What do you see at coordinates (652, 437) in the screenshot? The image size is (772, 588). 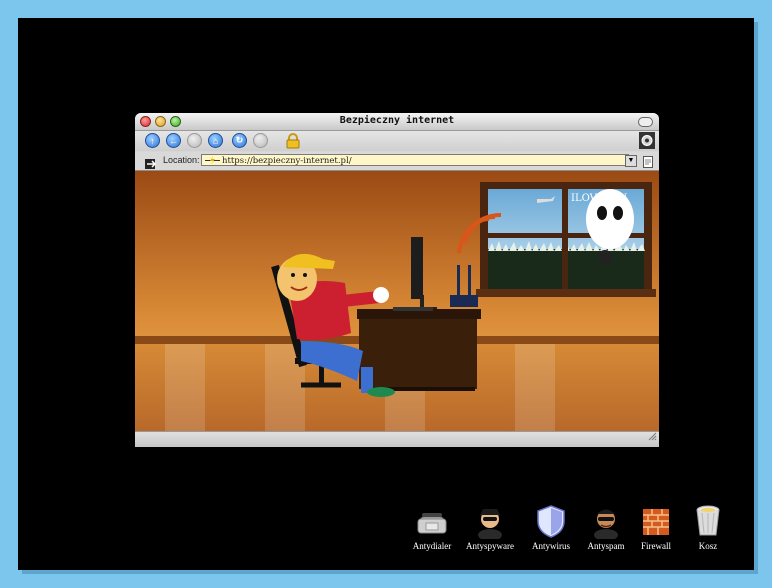 I see `resize-grip-icon` at bounding box center [652, 437].